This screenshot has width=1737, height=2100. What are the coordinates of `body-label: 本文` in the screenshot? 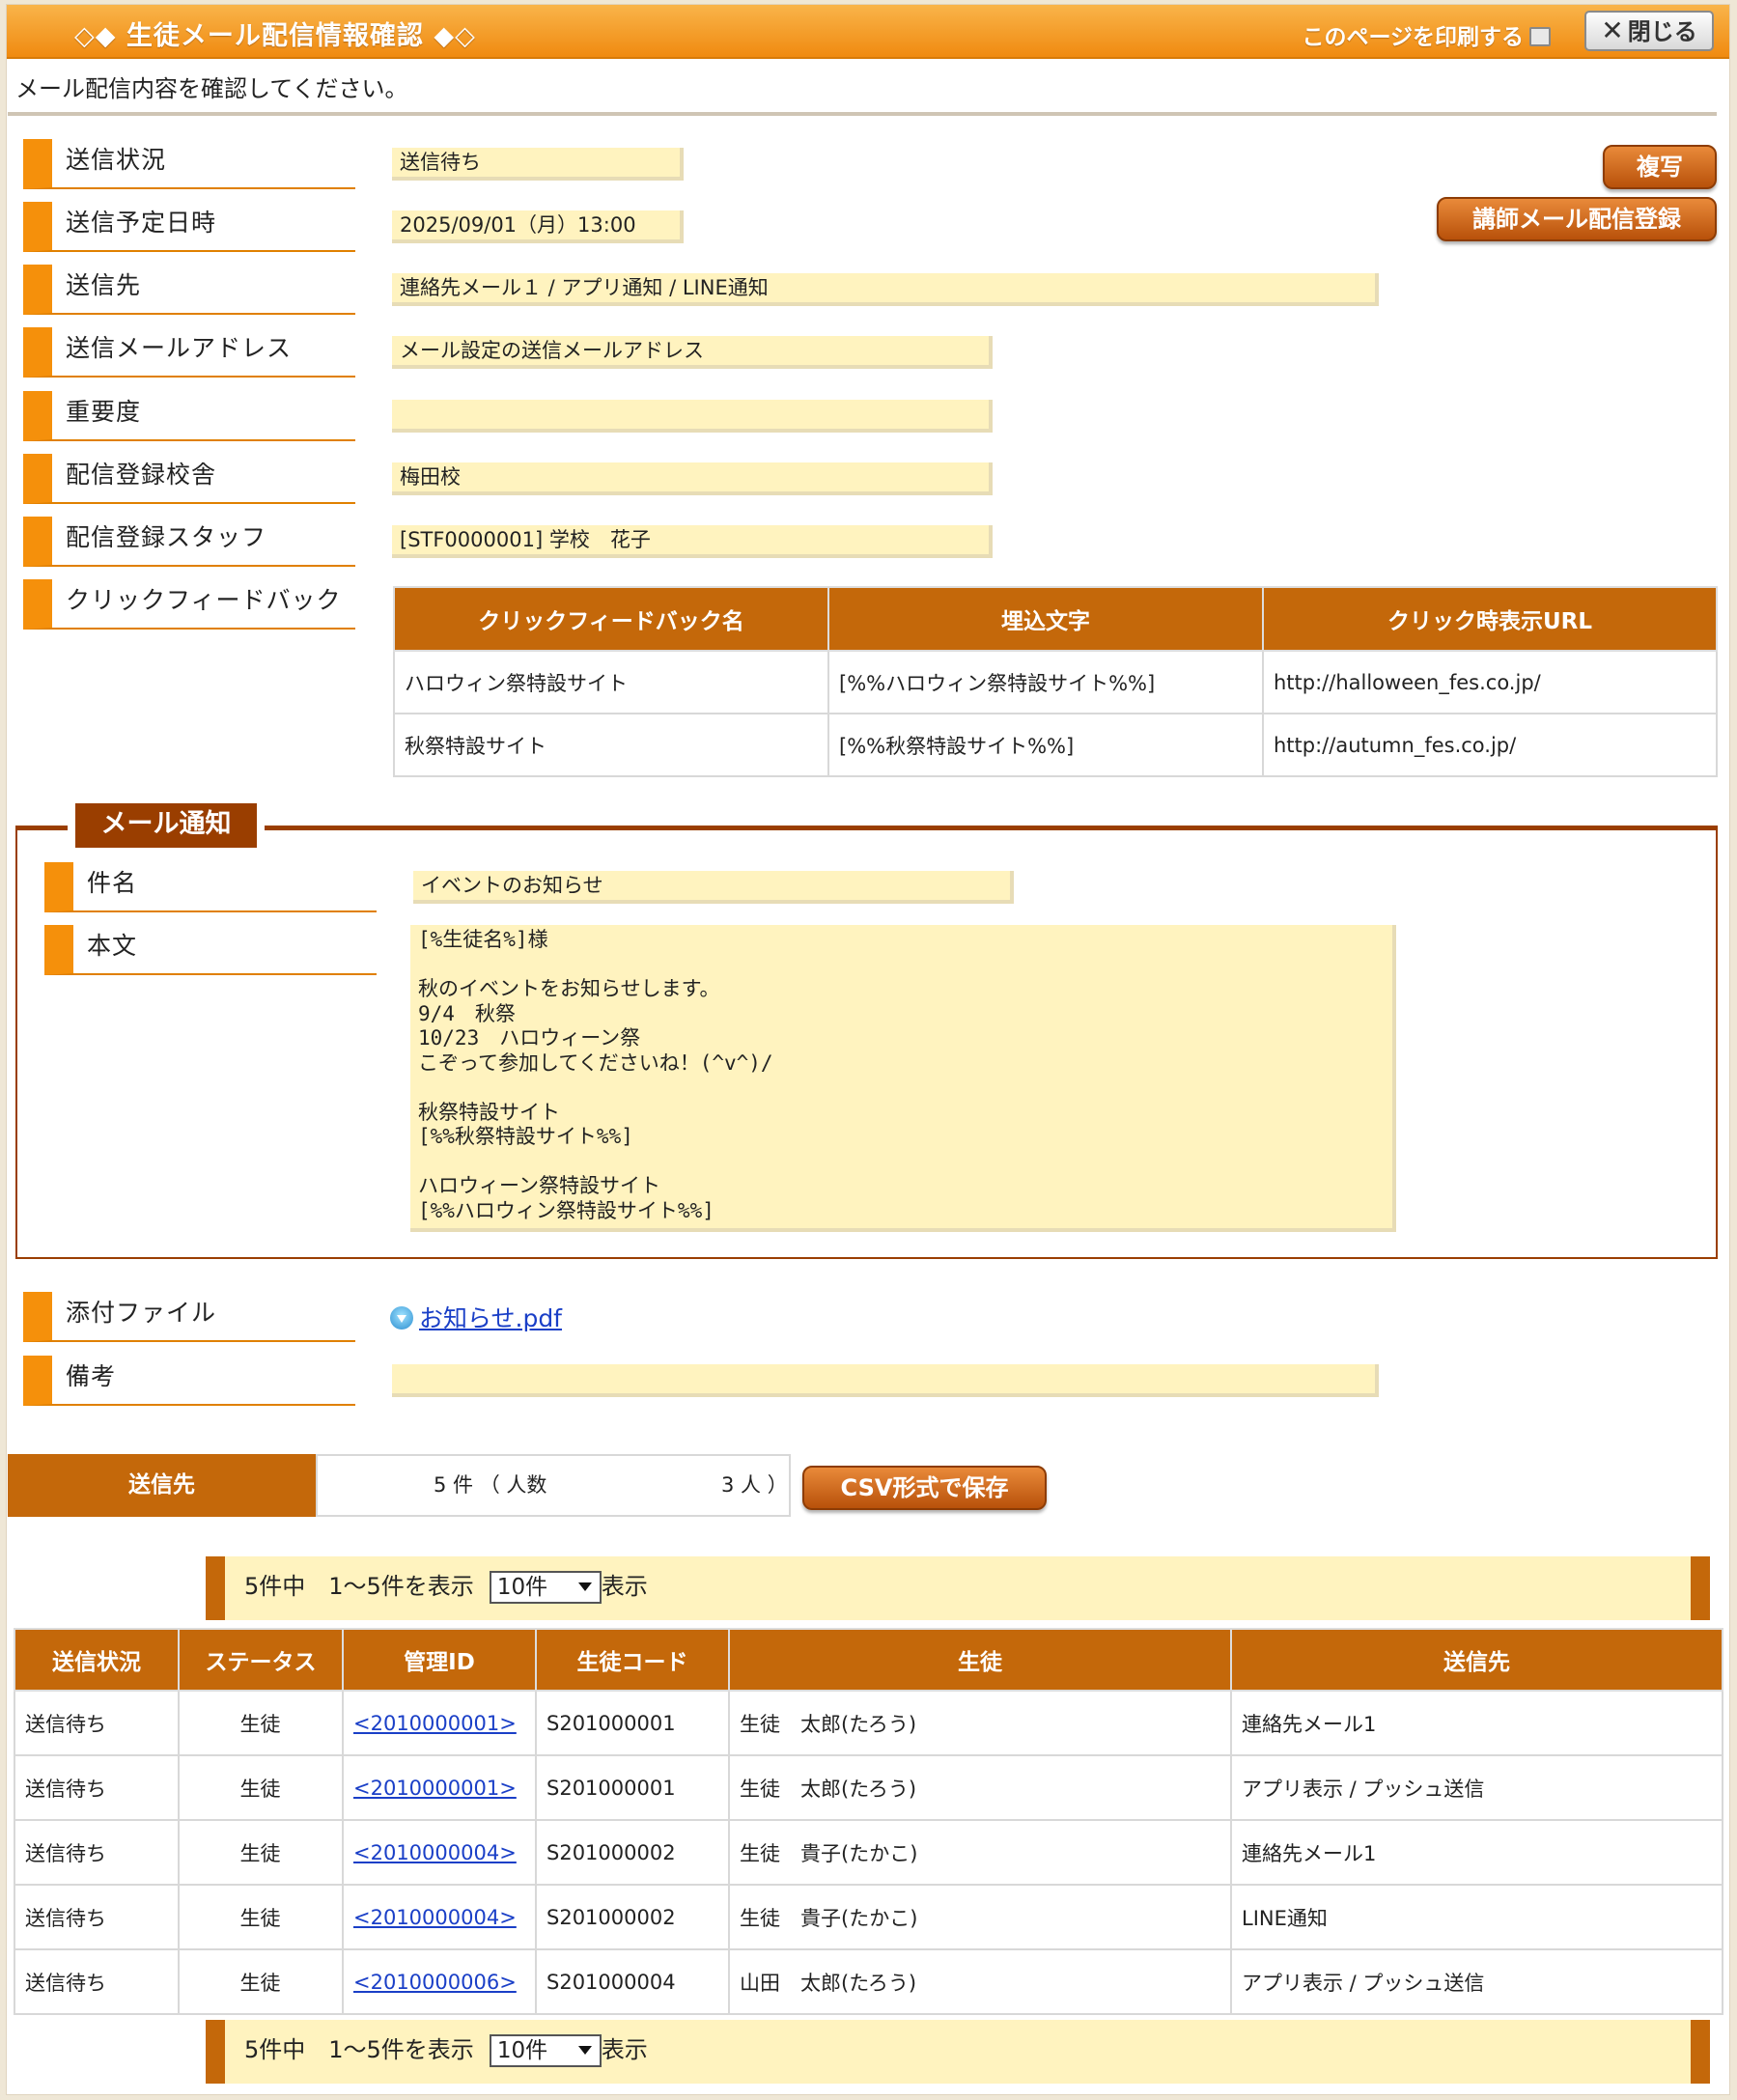 It's located at (211, 950).